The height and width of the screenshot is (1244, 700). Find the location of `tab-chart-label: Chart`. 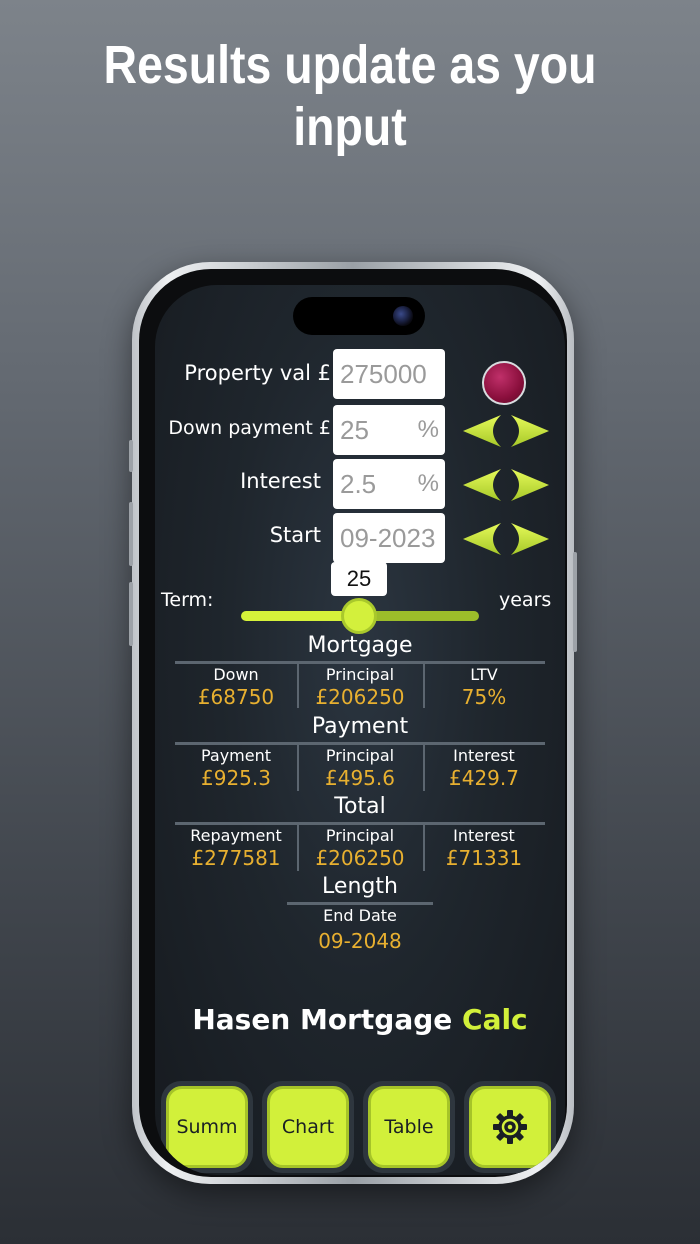

tab-chart-label: Chart is located at coordinates (308, 1127).